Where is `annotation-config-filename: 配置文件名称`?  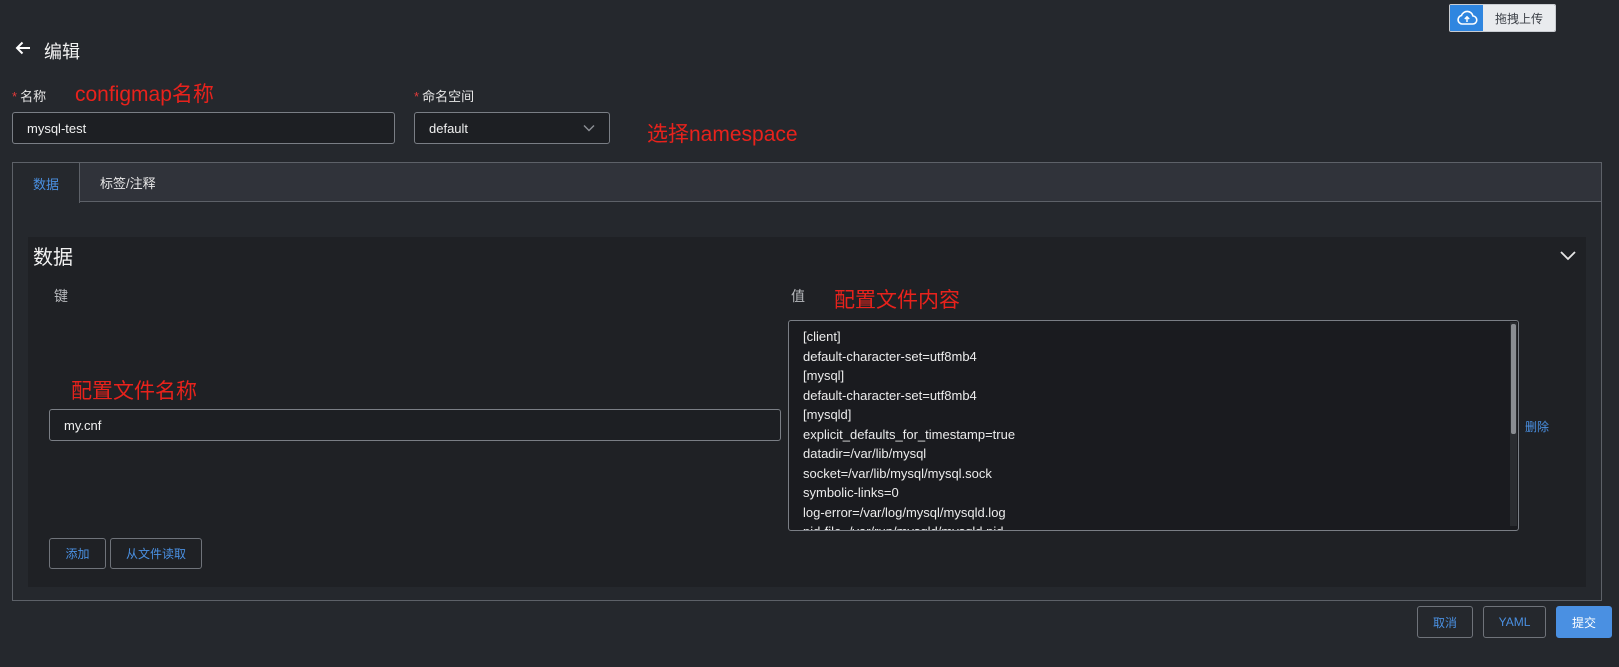
annotation-config-filename: 配置文件名称 is located at coordinates (134, 391).